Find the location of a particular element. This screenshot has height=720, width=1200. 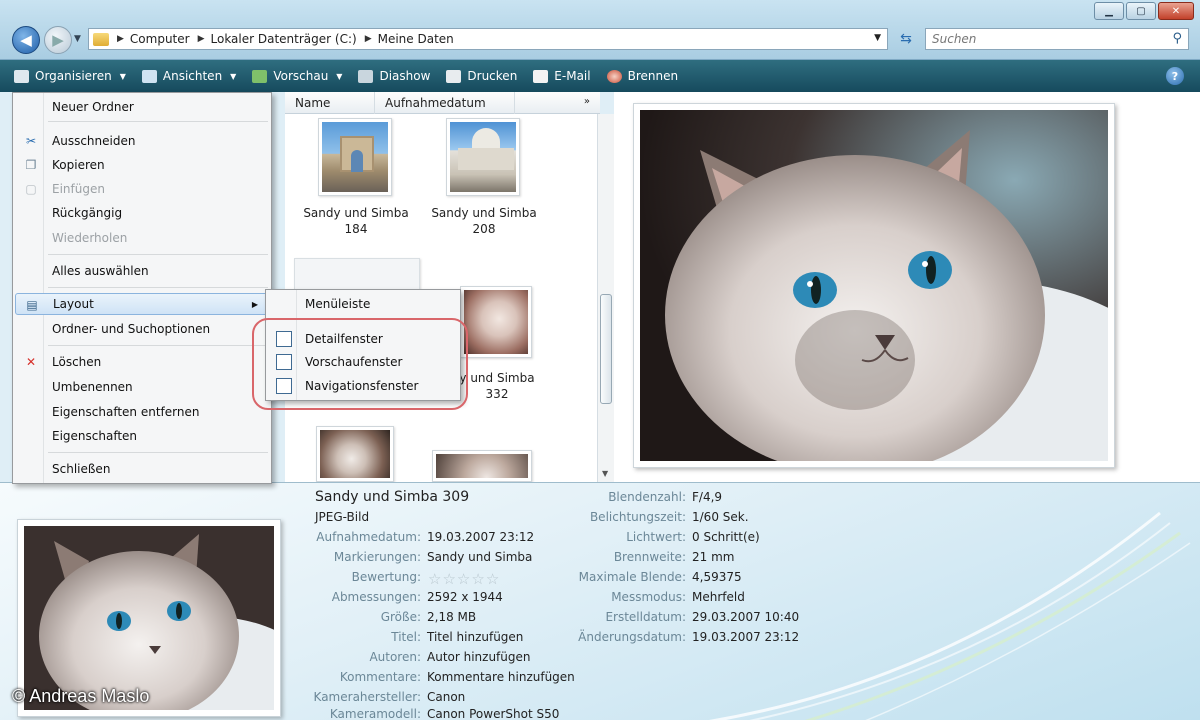

menu-item-close: Schließen is located at coordinates (142, 469).